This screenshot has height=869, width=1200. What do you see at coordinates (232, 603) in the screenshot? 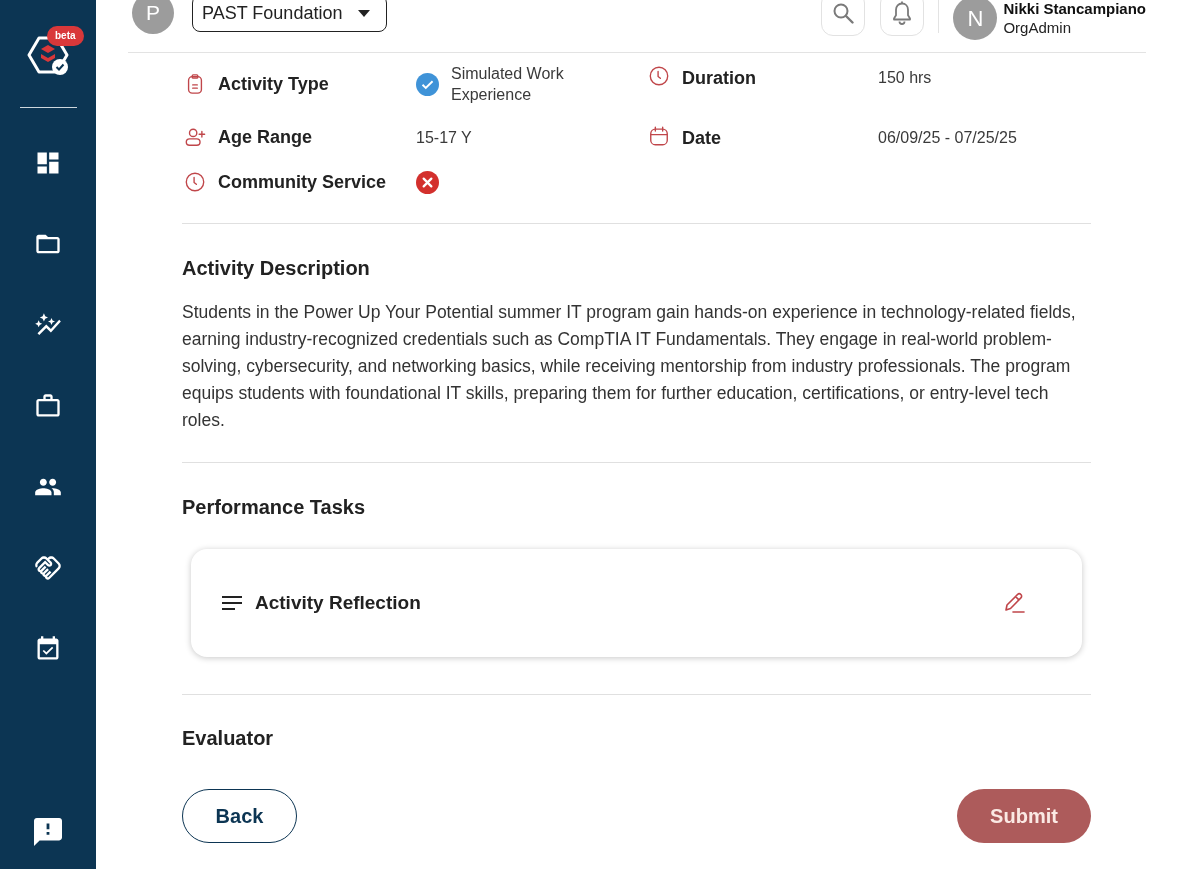
I see `text-lines-icon` at bounding box center [232, 603].